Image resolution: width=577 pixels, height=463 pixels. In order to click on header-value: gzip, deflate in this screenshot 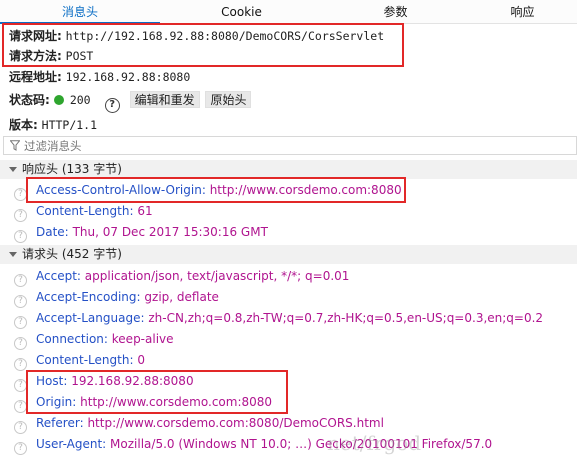, I will do `click(181, 297)`.